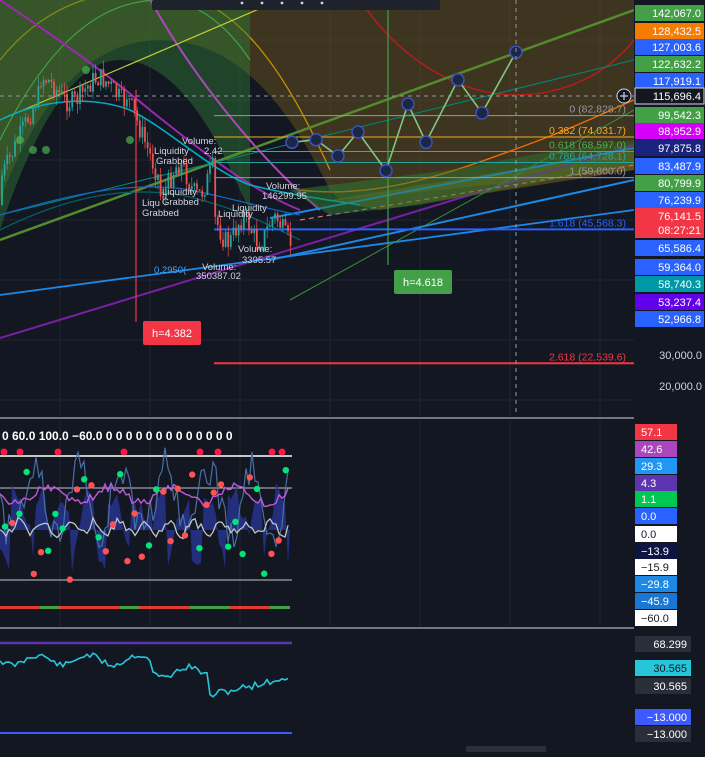  Describe the element at coordinates (655, 619) in the screenshot. I see `osc-tag-label: −60.0` at that location.